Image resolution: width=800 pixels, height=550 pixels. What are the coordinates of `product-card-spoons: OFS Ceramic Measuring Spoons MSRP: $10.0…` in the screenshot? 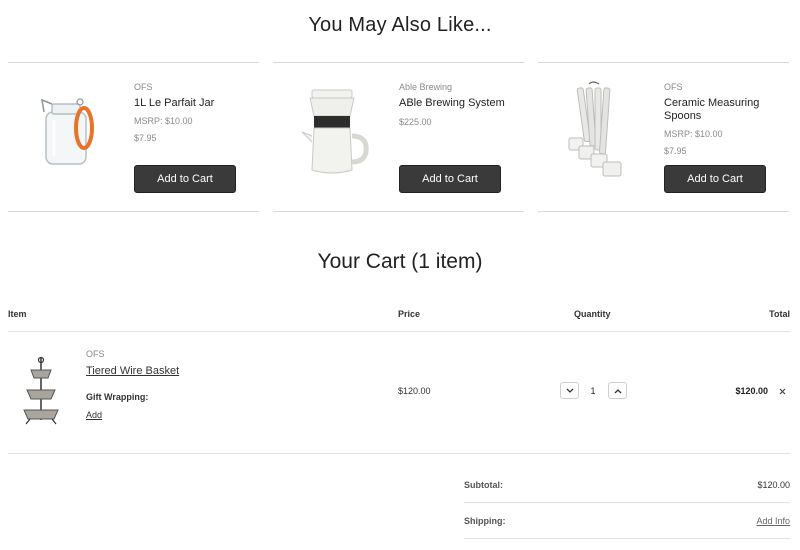 It's located at (663, 137).